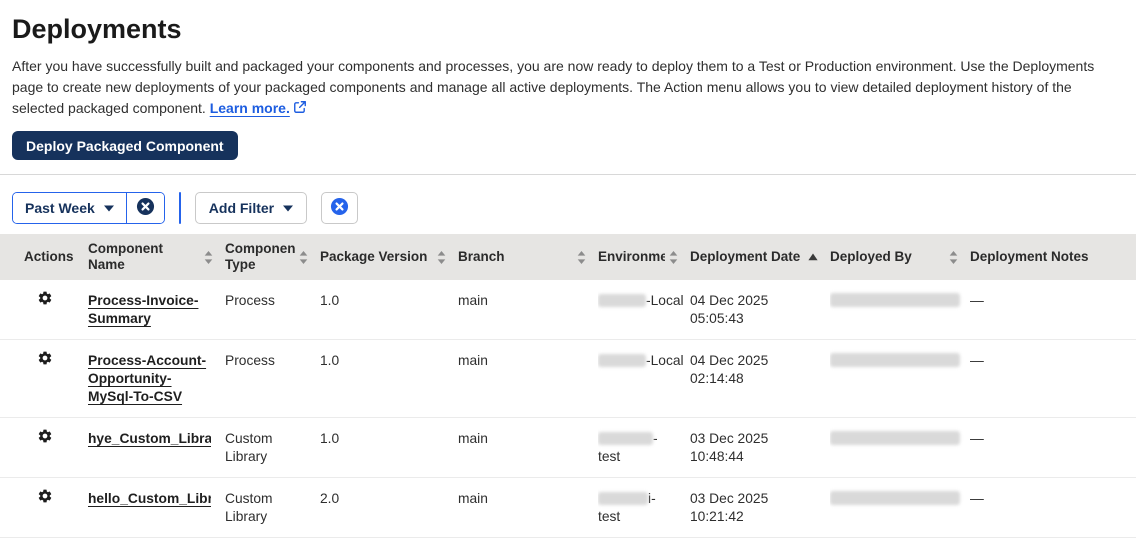 The width and height of the screenshot is (1136, 546). I want to click on date-filter-group: Past Week, so click(88, 208).